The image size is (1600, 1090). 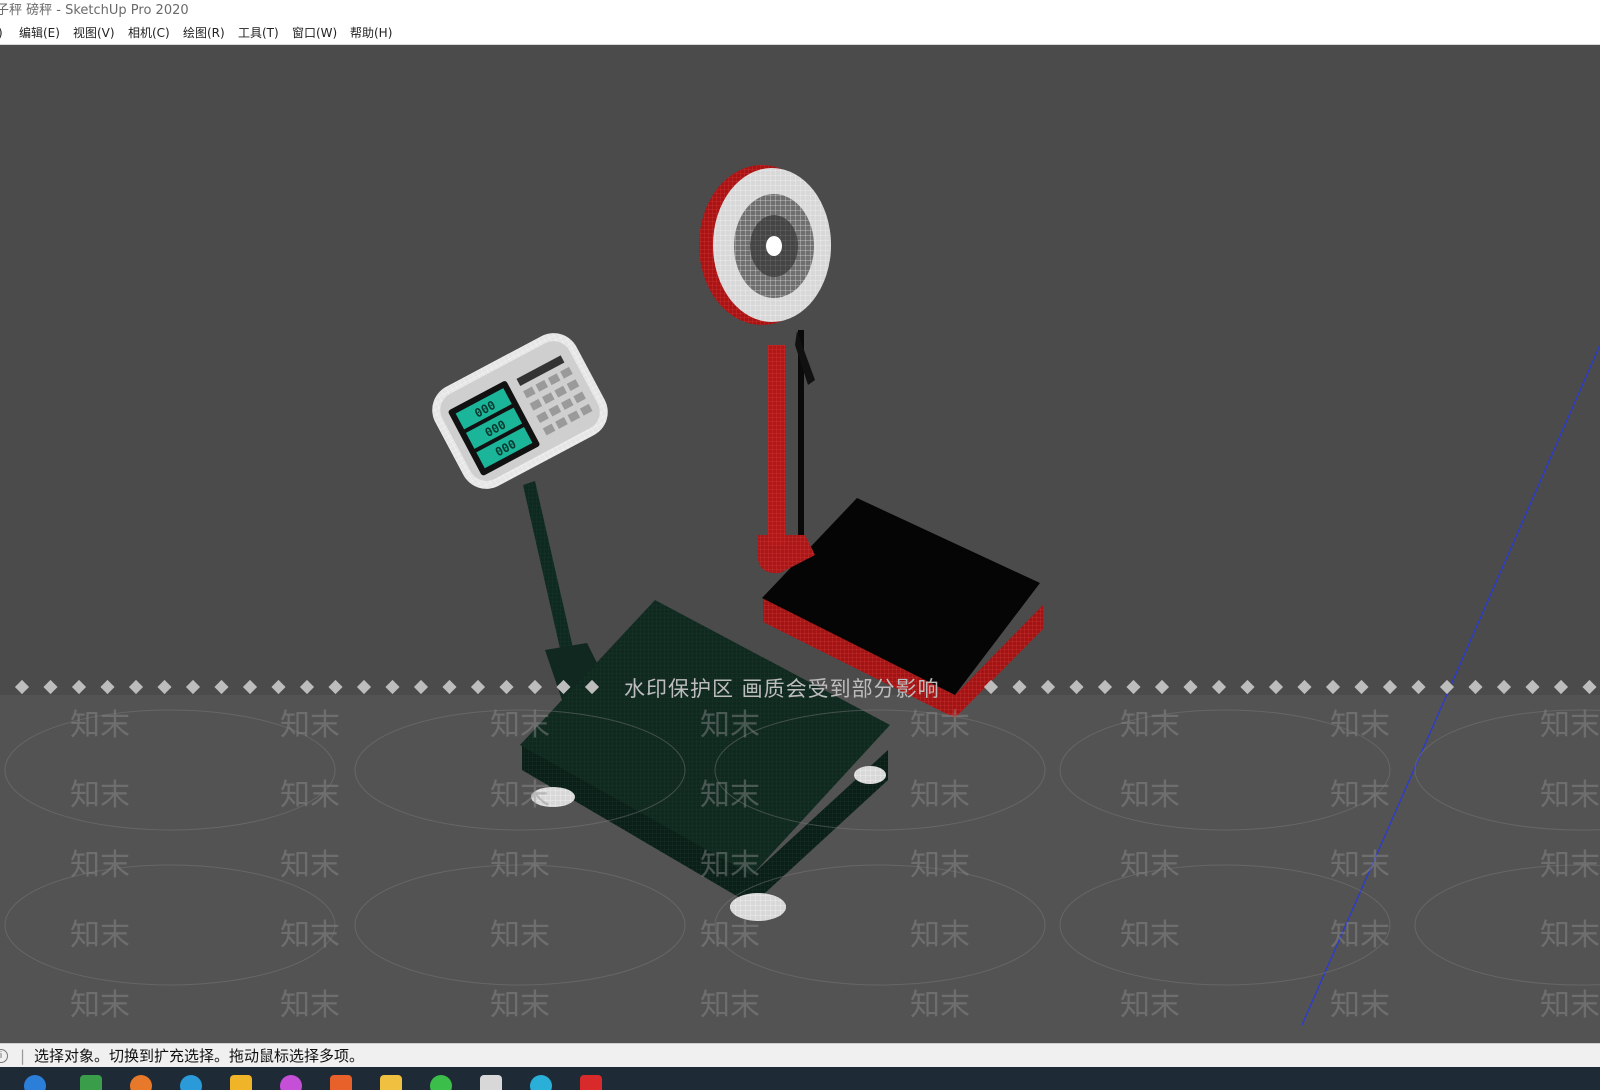 I want to click on file-explorer-icon, so click(x=391, y=1082).